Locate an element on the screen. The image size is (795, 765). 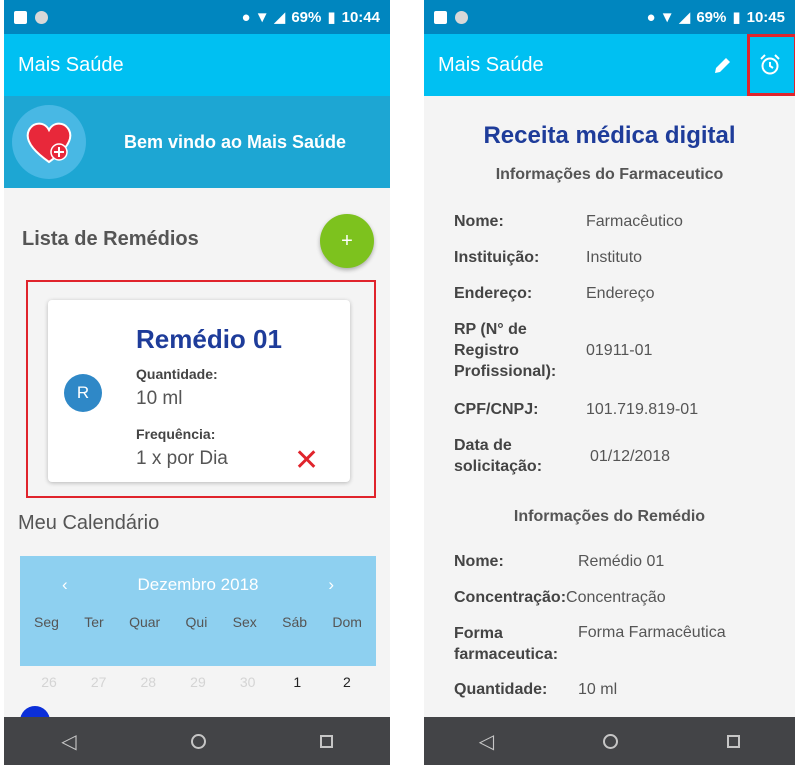
calendar-day: 27 is located at coordinates (99, 682).